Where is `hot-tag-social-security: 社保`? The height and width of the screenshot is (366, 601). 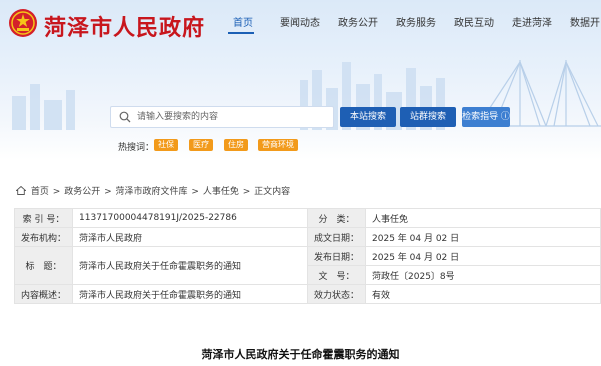 hot-tag-social-security: 社保 is located at coordinates (166, 145).